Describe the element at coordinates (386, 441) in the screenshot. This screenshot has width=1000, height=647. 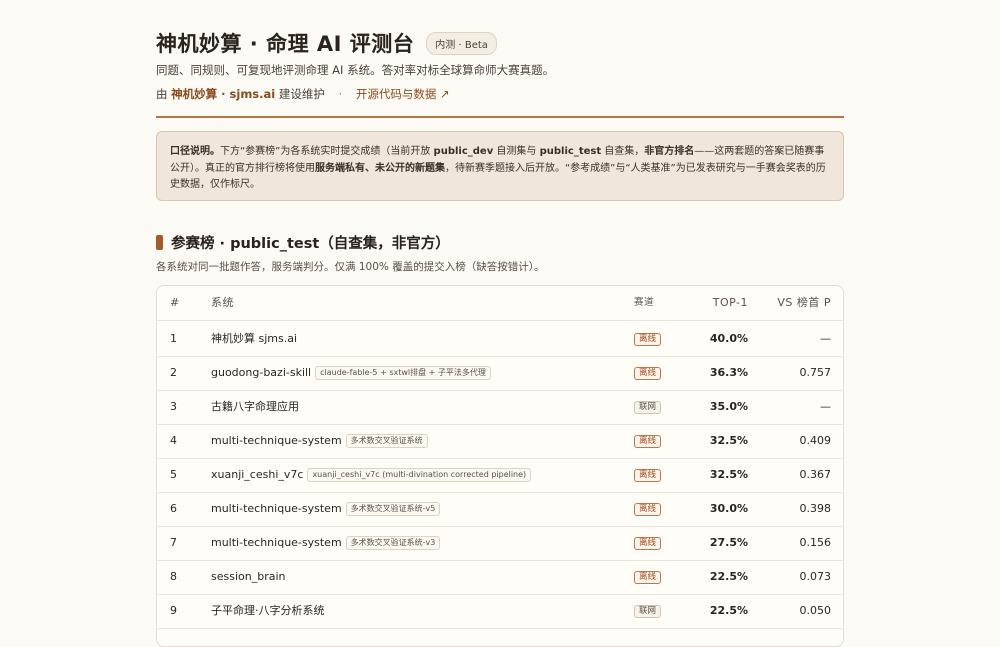
I see `system-tag: 多术数交叉验证系统` at that location.